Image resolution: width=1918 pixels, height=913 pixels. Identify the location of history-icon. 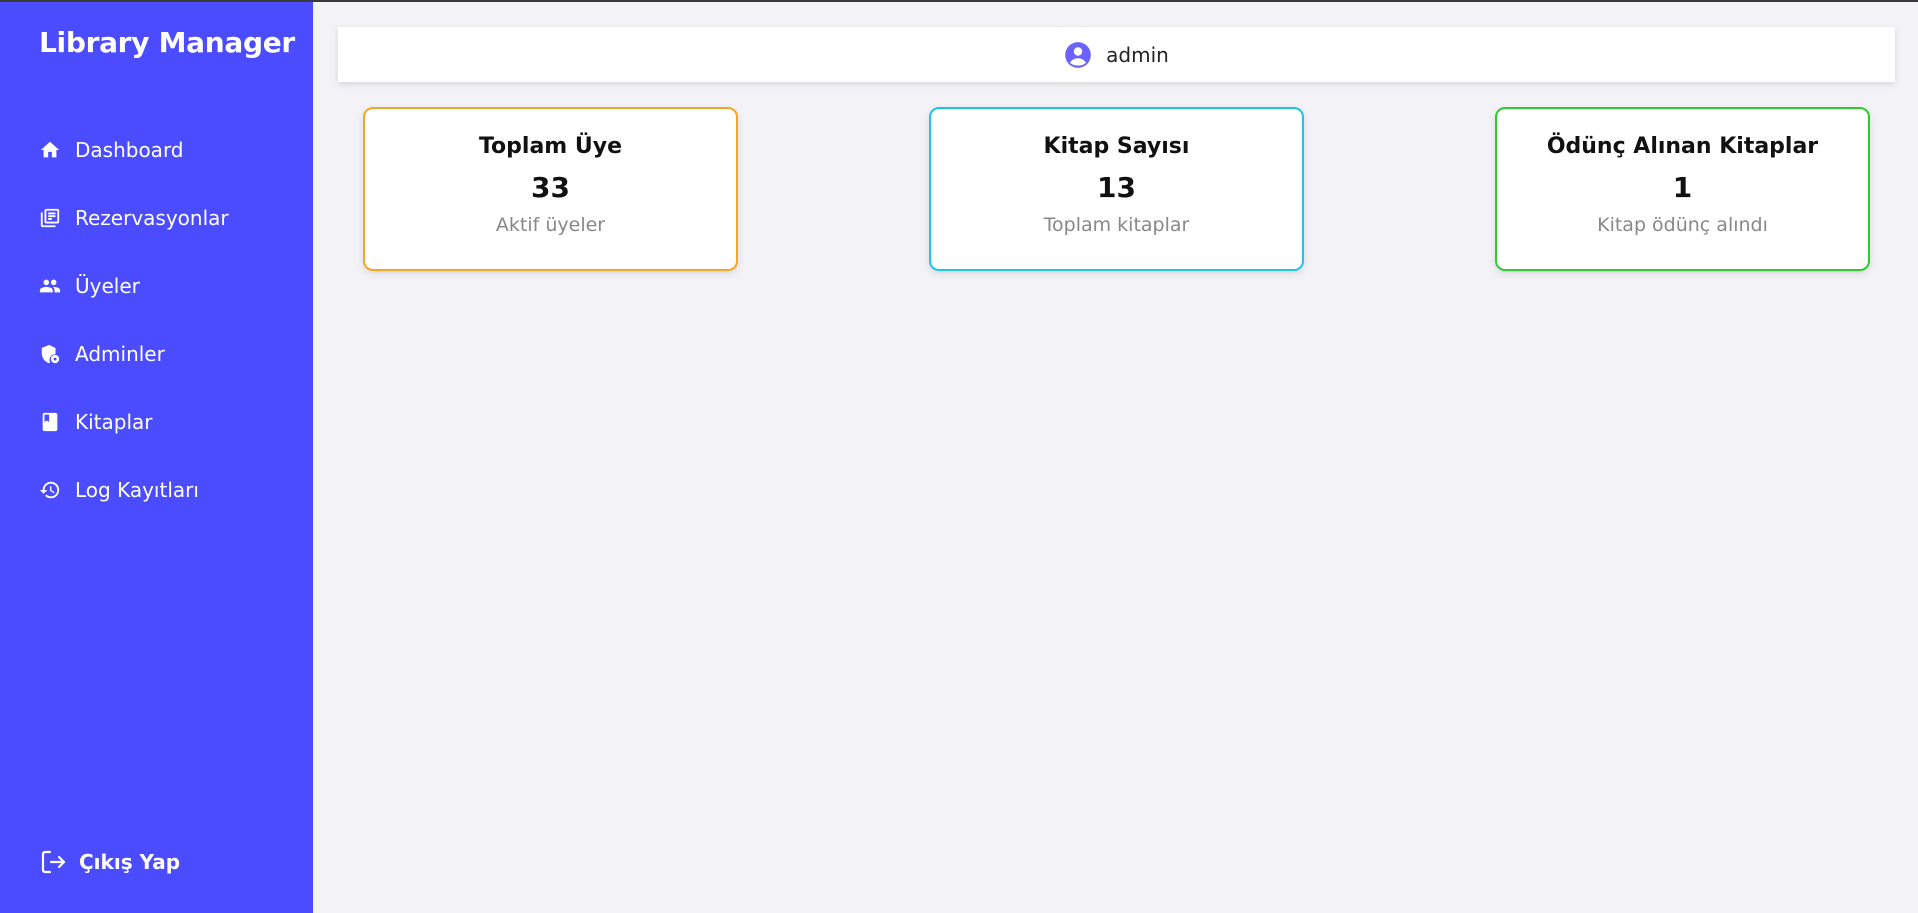
(49, 490).